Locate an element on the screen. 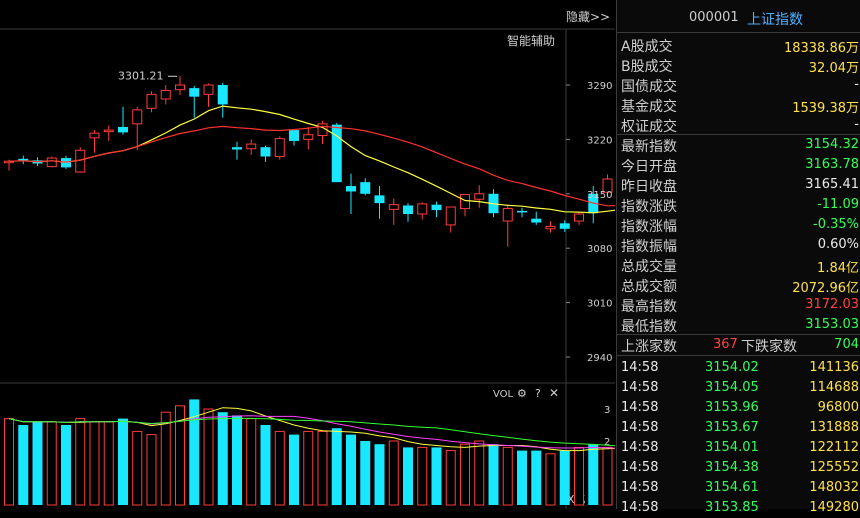 Image resolution: width=860 pixels, height=518 pixels. tick-volume: 125552 is located at coordinates (834, 467).